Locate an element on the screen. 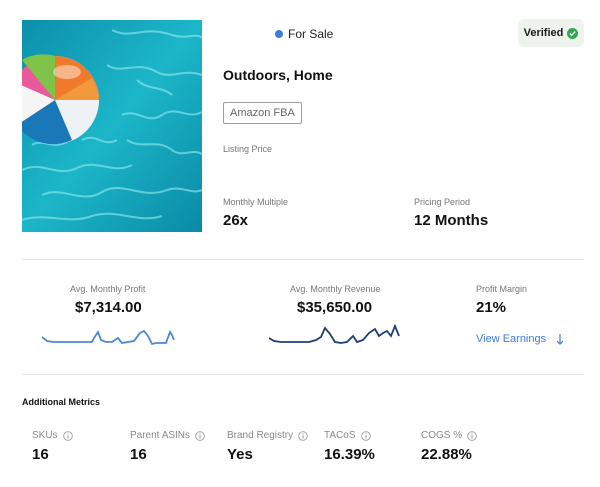  listing-price-label: Listing Price is located at coordinates (248, 149).